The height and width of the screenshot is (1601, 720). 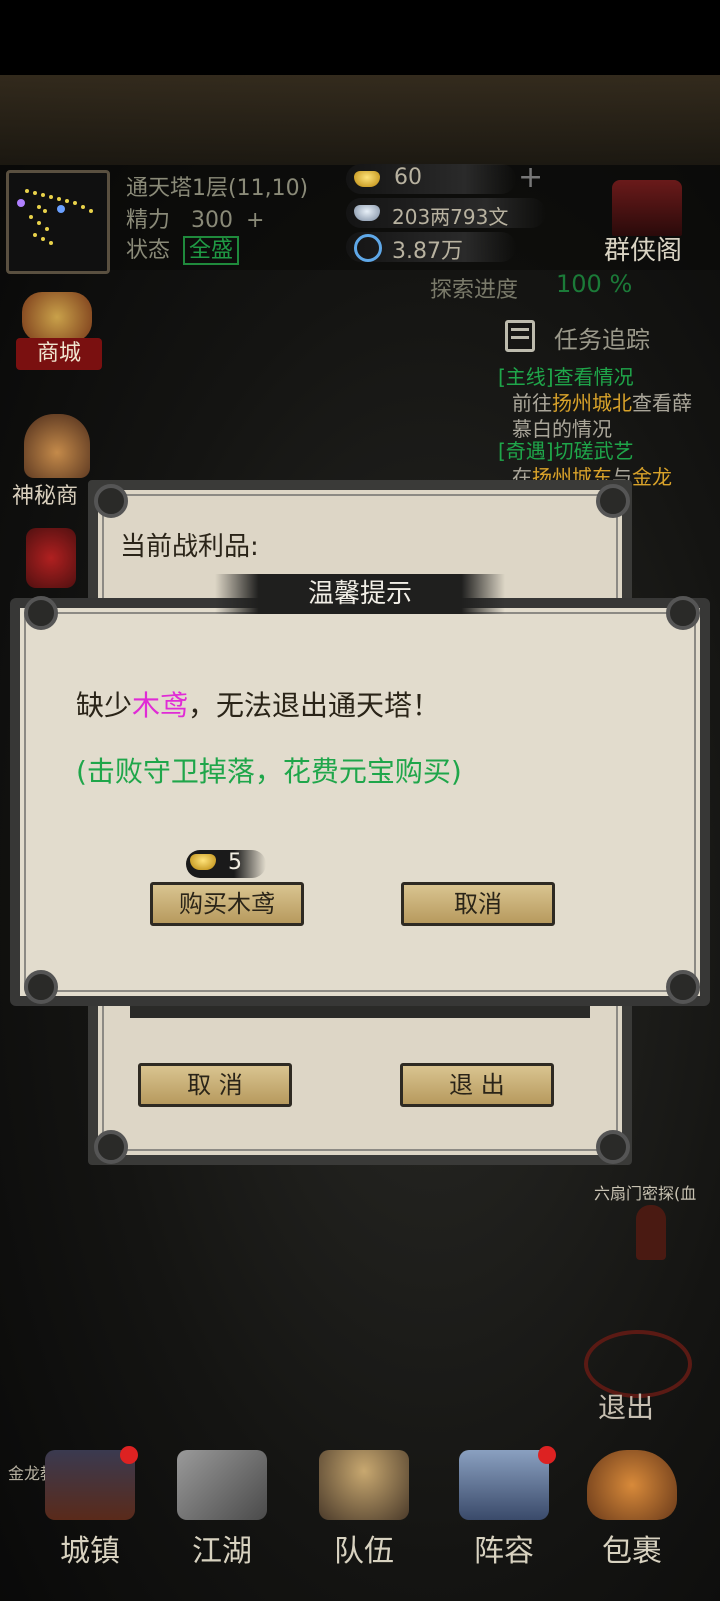 What do you see at coordinates (526, 377) in the screenshot?
I see `task-tag: [主线]` at bounding box center [526, 377].